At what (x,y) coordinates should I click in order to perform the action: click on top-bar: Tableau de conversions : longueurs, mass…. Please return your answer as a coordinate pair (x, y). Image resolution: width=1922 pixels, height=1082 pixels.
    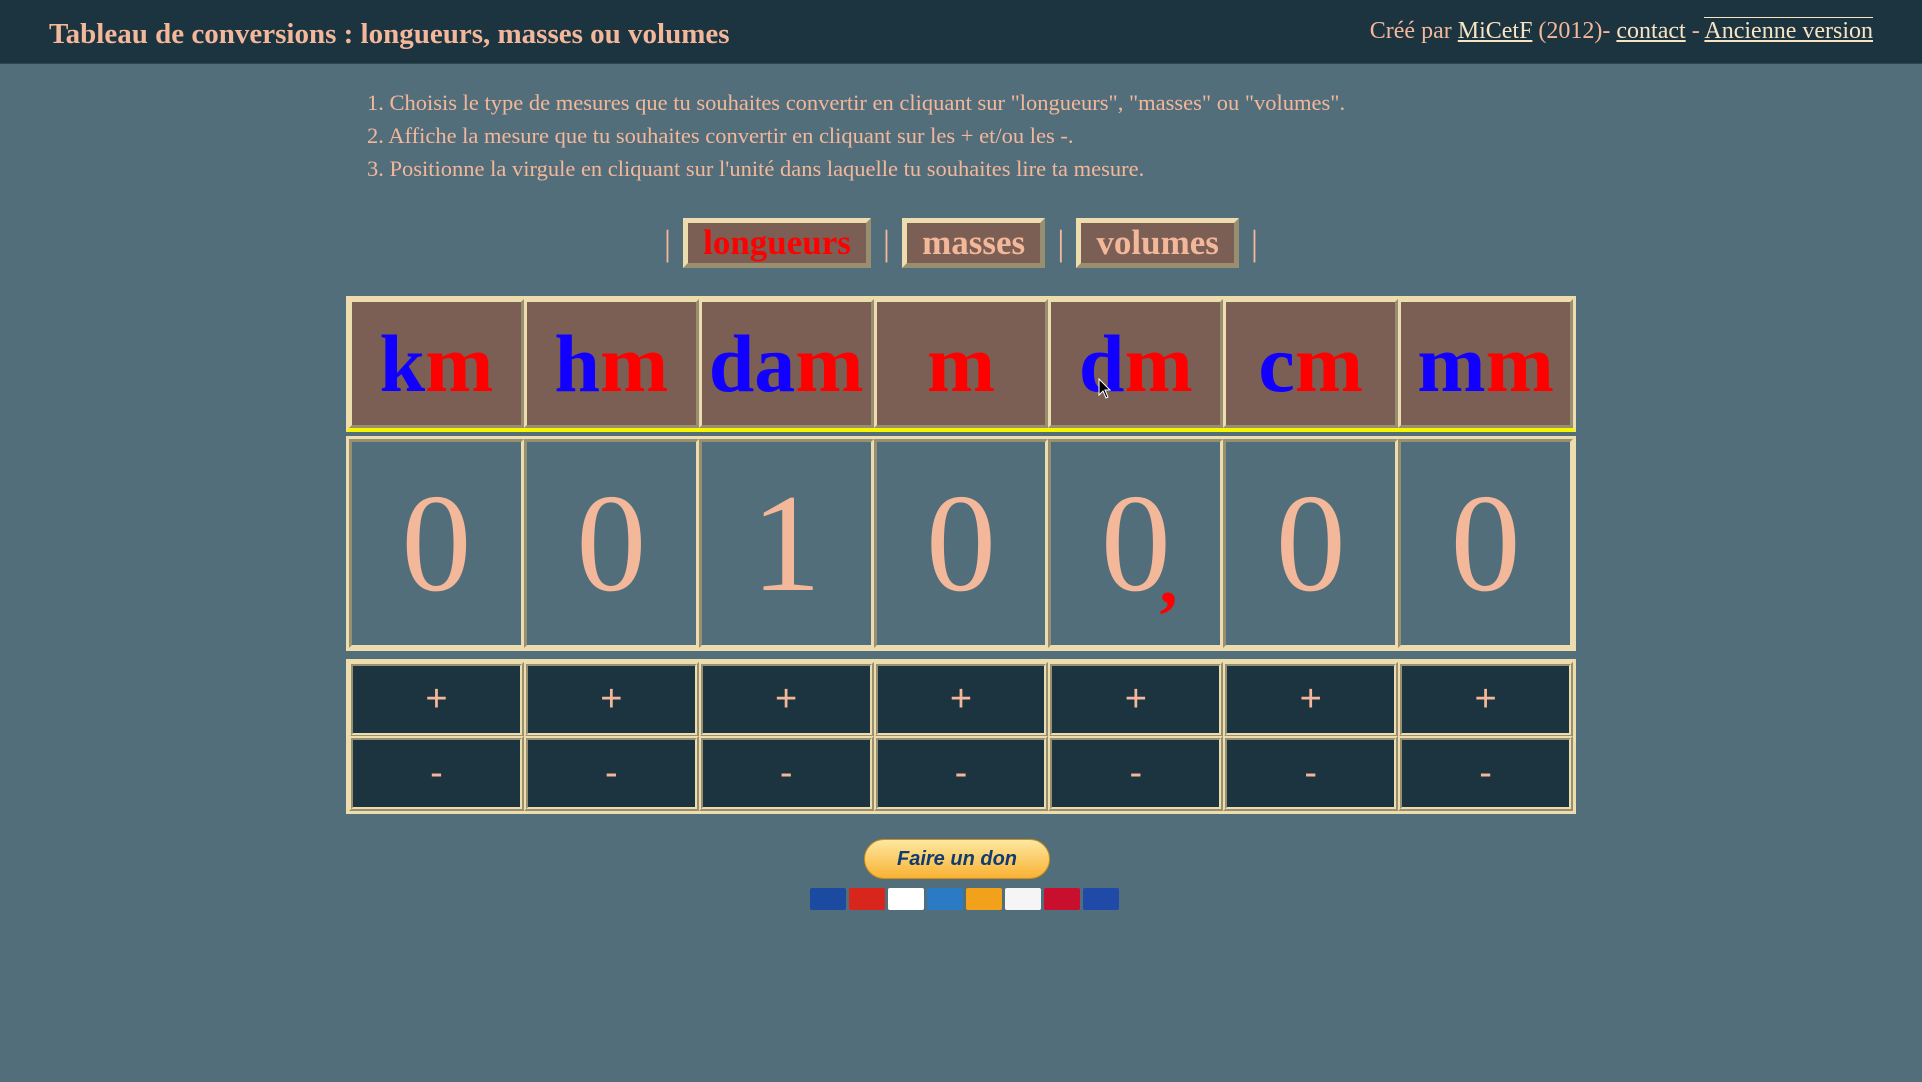
    Looking at the image, I should click on (961, 32).